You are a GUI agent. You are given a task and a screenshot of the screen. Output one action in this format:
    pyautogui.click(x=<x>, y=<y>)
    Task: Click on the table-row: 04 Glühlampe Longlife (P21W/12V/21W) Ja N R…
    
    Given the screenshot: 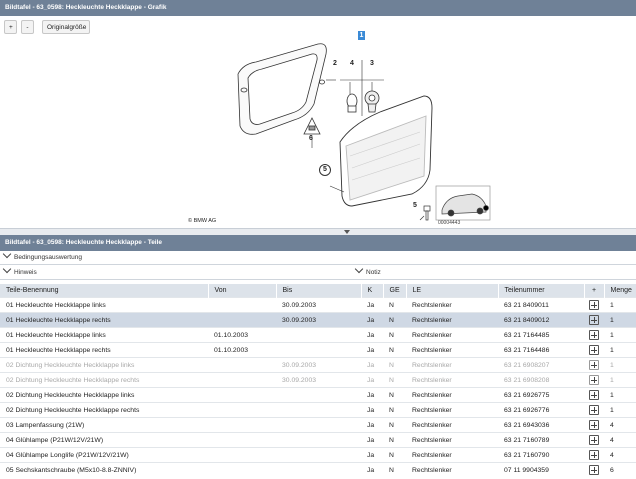 What is the action you would take?
    pyautogui.click(x=318, y=455)
    